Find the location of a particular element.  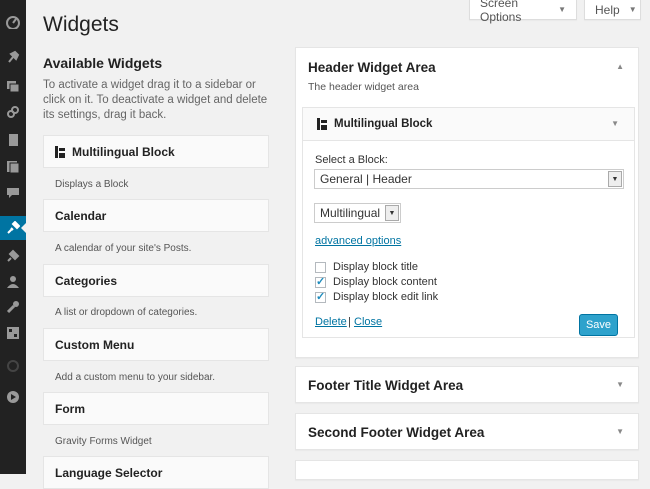

widget-calendar: Calendar is located at coordinates (156, 215).